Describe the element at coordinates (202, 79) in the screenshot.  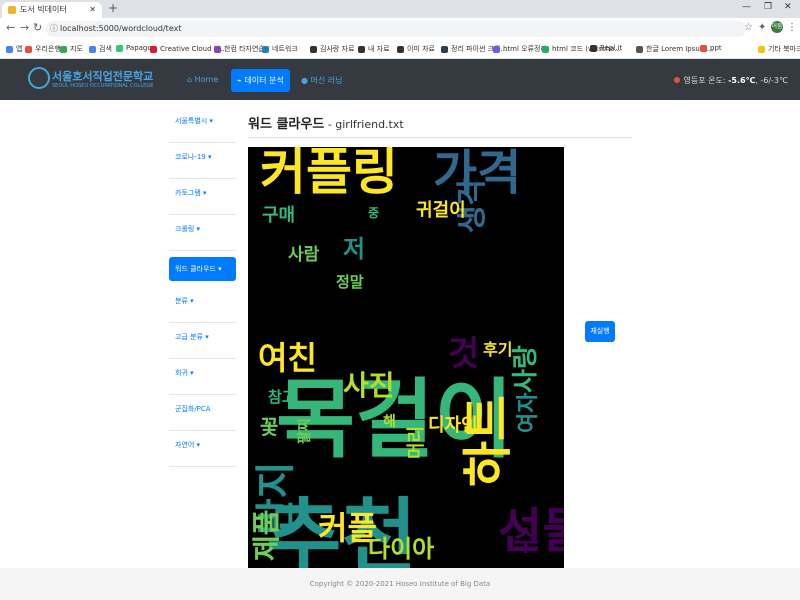
I see `nav-home: ⌂ Home` at that location.